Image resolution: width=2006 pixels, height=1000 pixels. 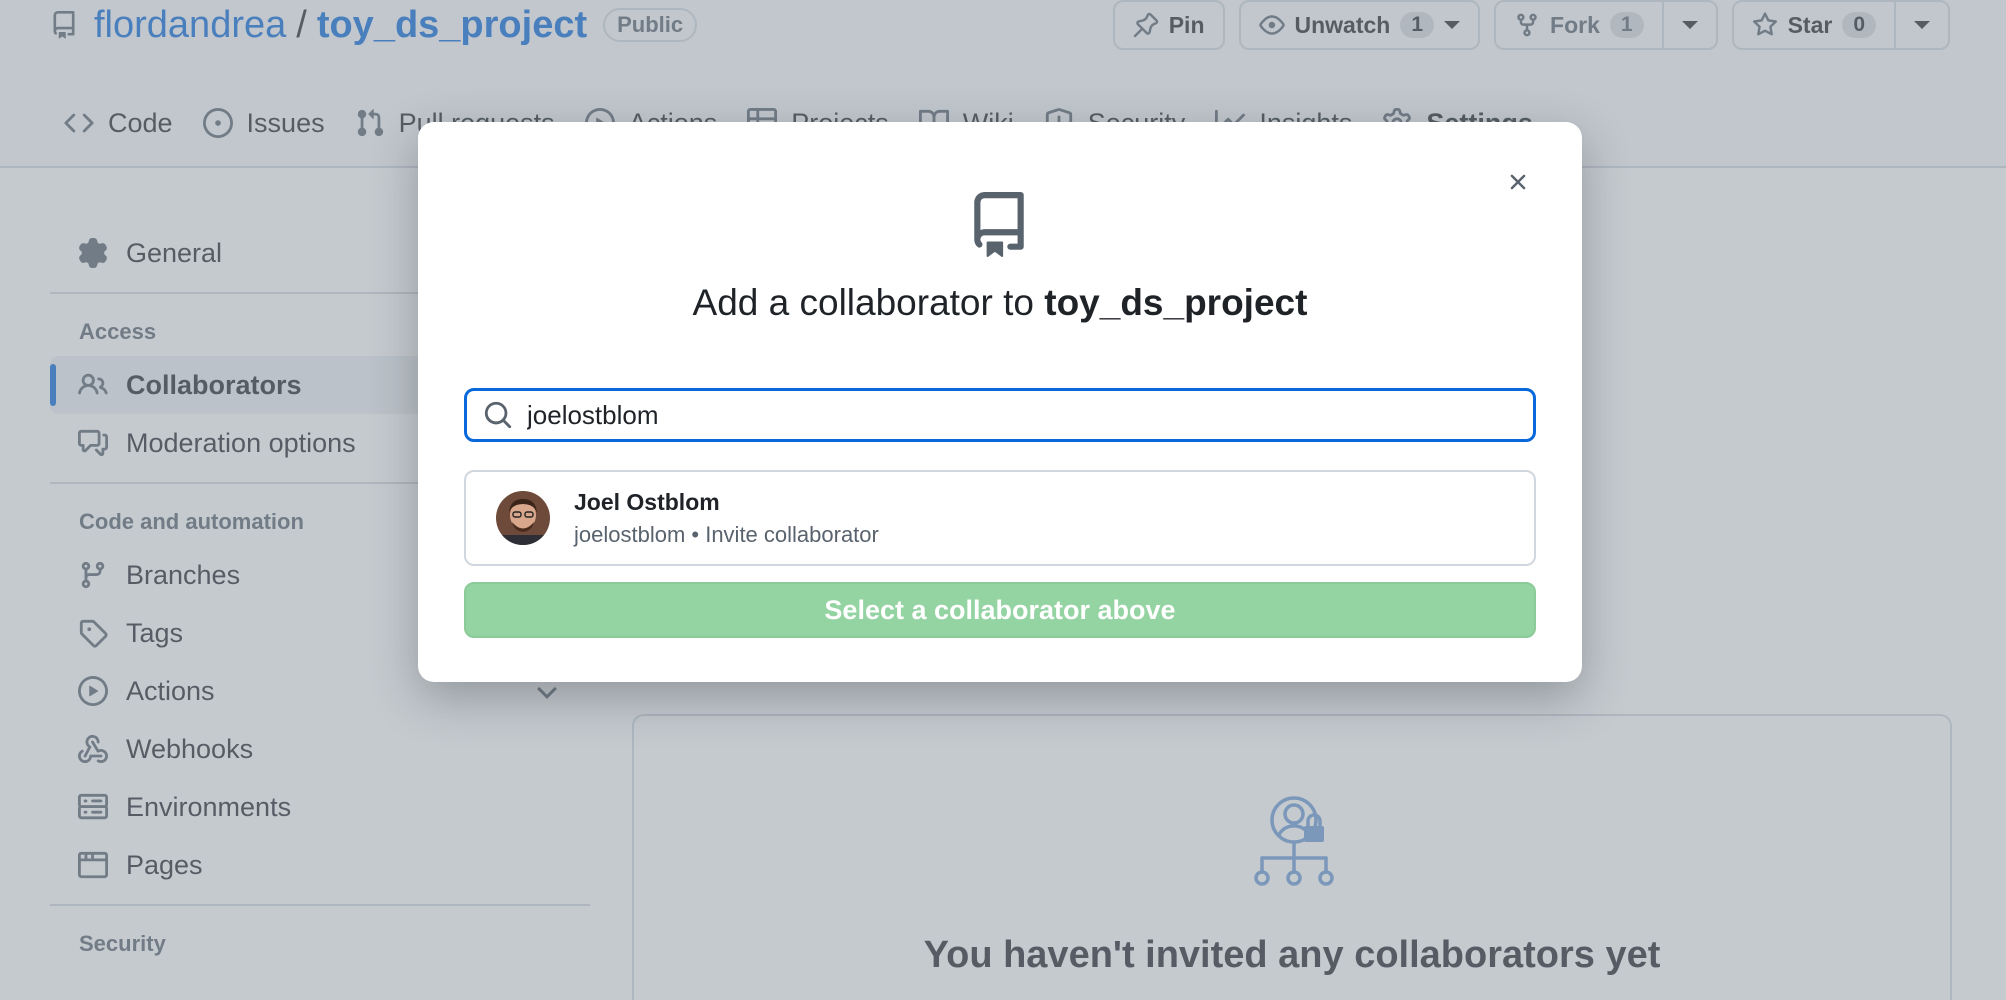 I want to click on close-icon, so click(x=1518, y=182).